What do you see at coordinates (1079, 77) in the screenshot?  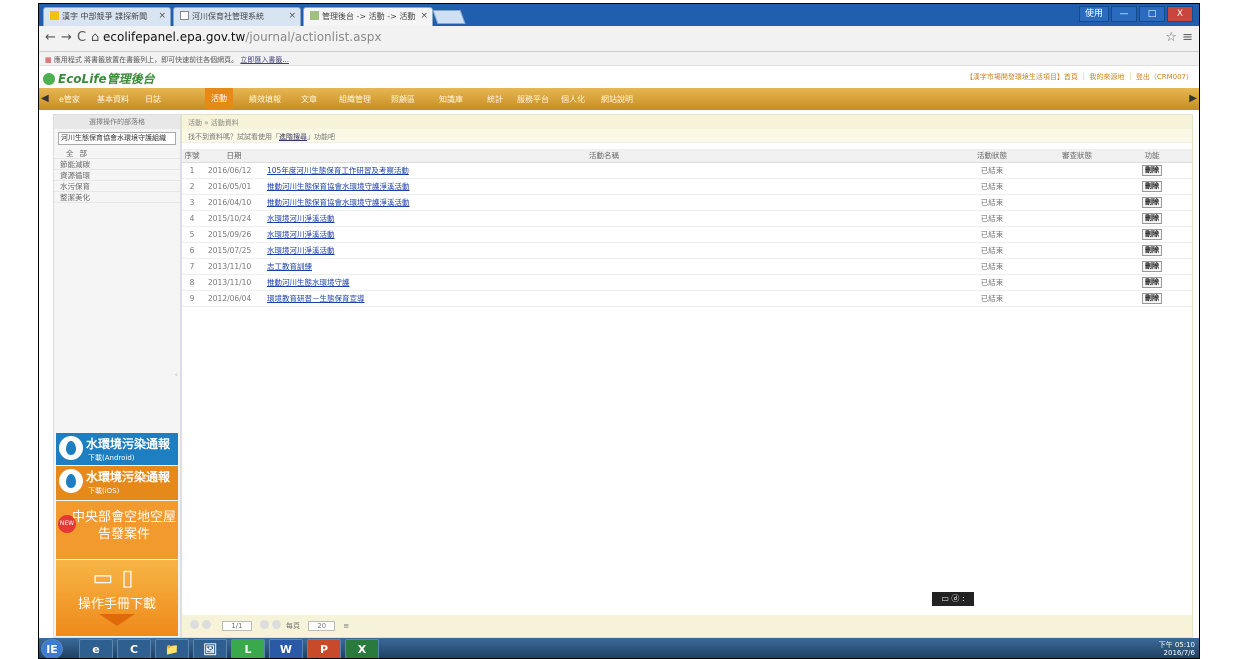 I see `top-links: 【漢字市場開發環境生活項目】首頁 ｜ 我的來源地 ｜ 登出（CRM007）` at bounding box center [1079, 77].